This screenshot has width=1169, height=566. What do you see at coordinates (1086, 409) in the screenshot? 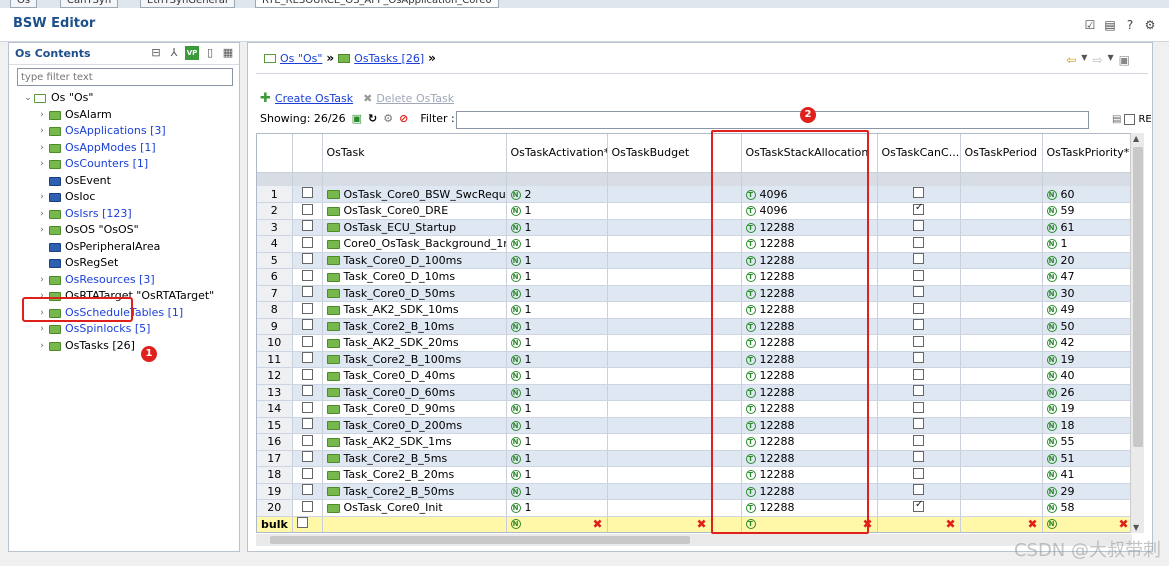
I see `ostaskpriority-cell: N 19` at bounding box center [1086, 409].